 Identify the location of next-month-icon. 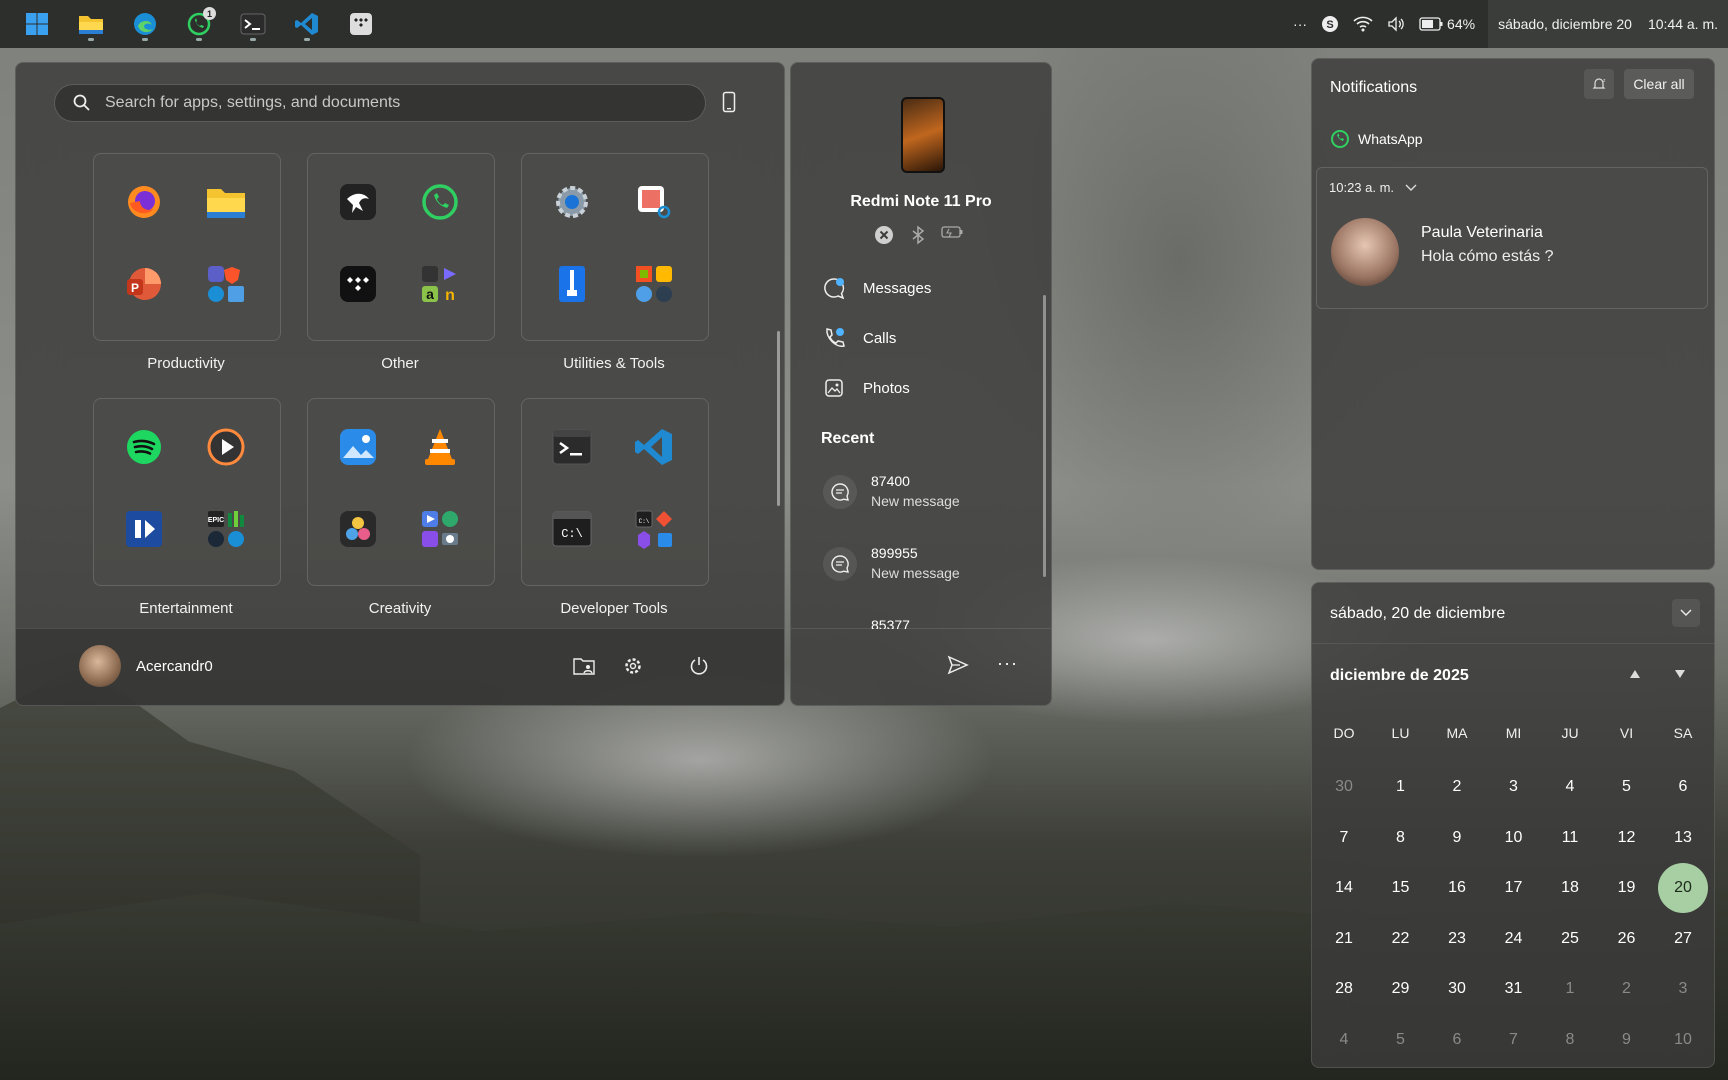
(1680, 674).